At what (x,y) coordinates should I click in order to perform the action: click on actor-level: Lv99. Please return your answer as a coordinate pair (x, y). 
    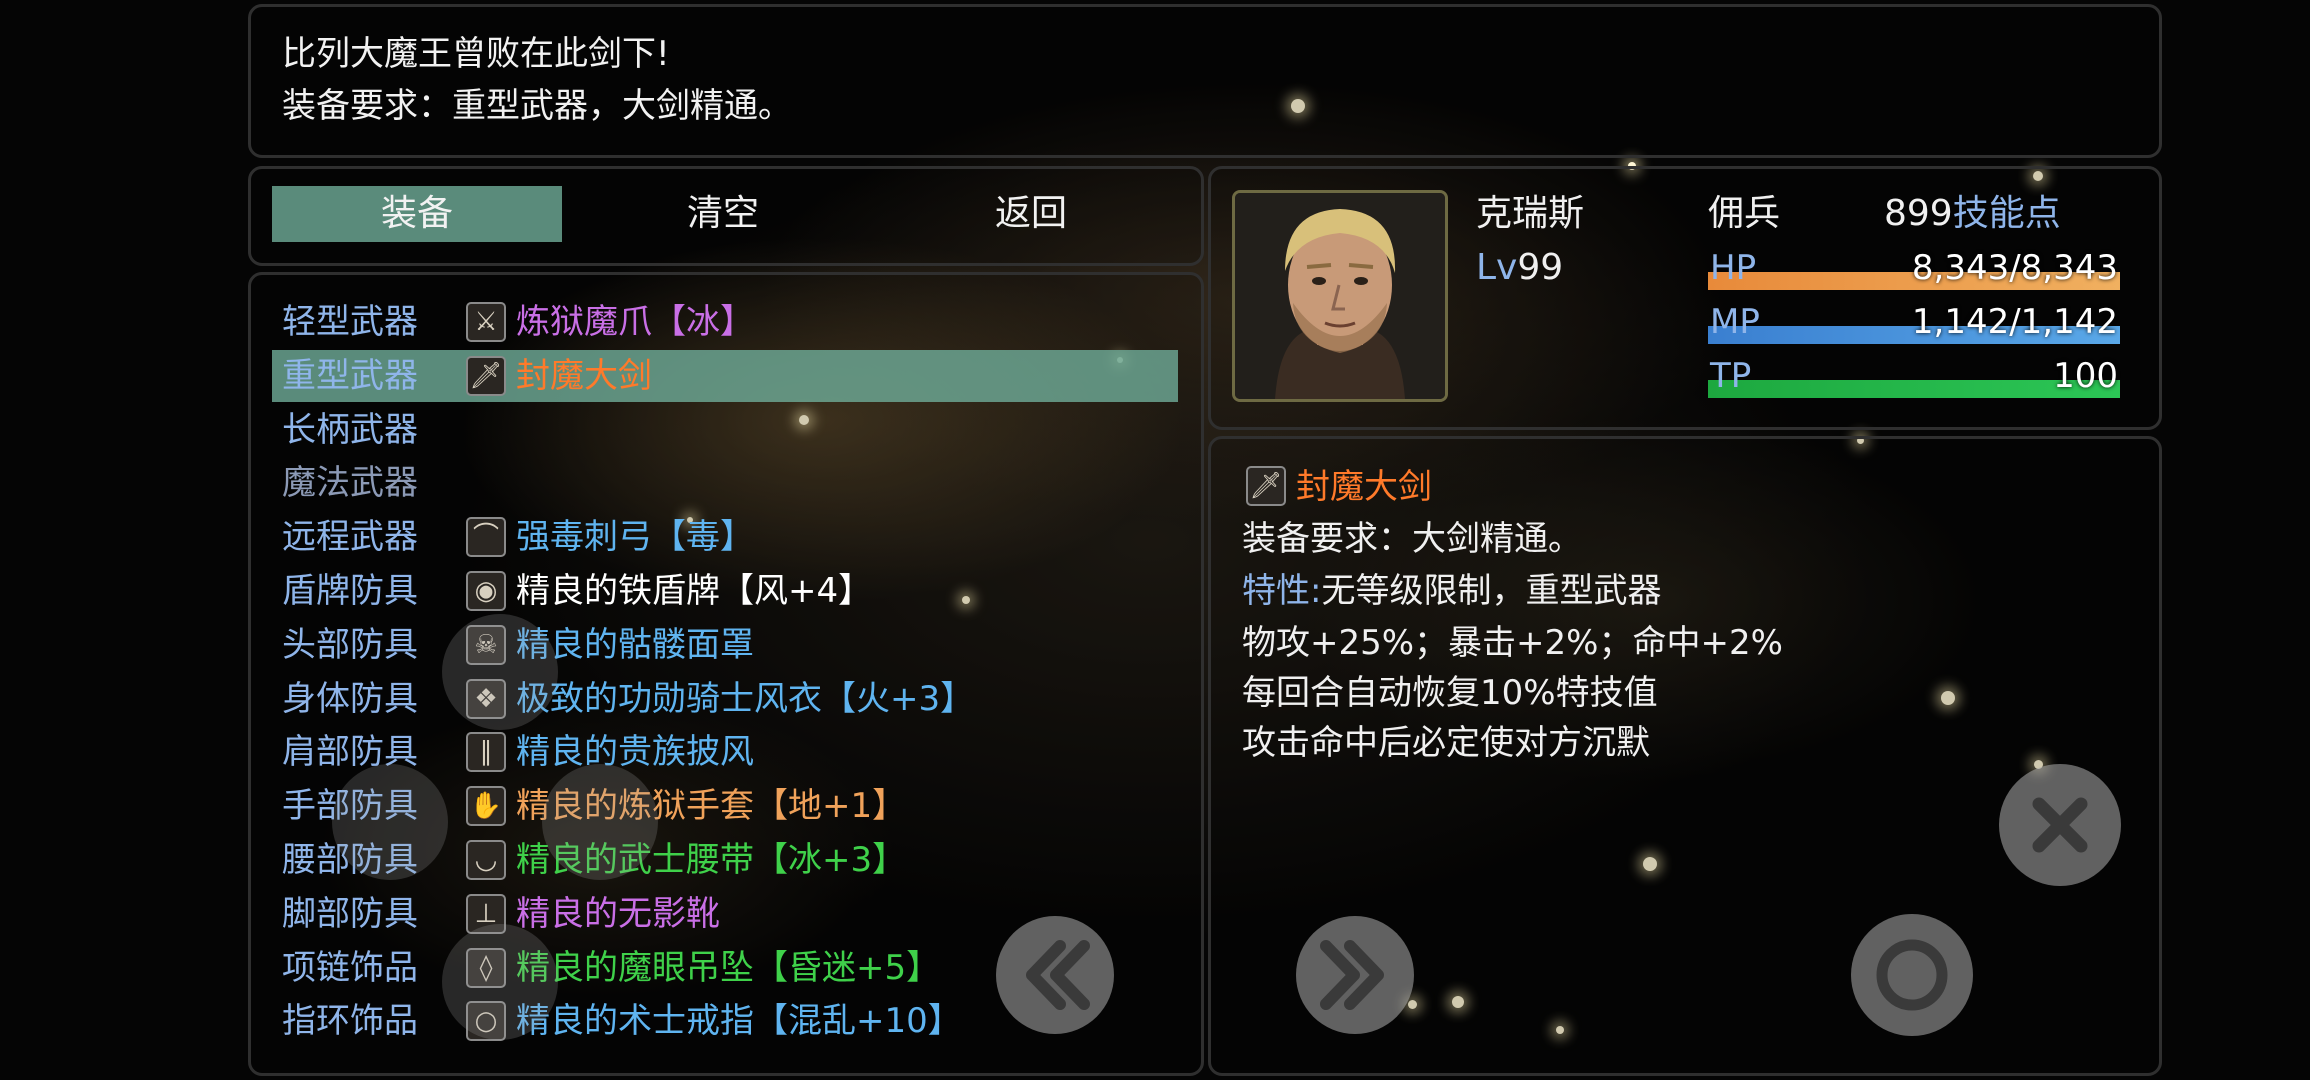
    Looking at the image, I should click on (1519, 268).